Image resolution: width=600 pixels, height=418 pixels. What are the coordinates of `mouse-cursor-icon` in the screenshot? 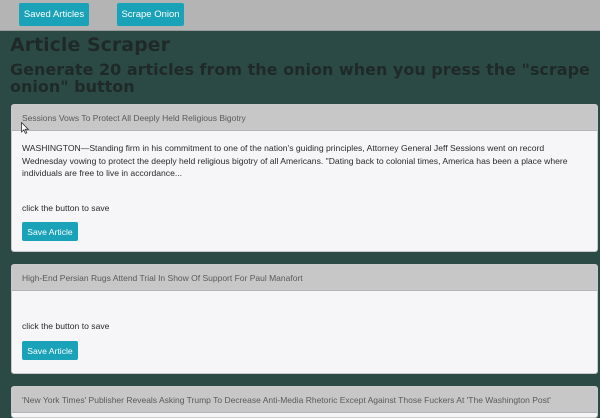 It's located at (25, 128).